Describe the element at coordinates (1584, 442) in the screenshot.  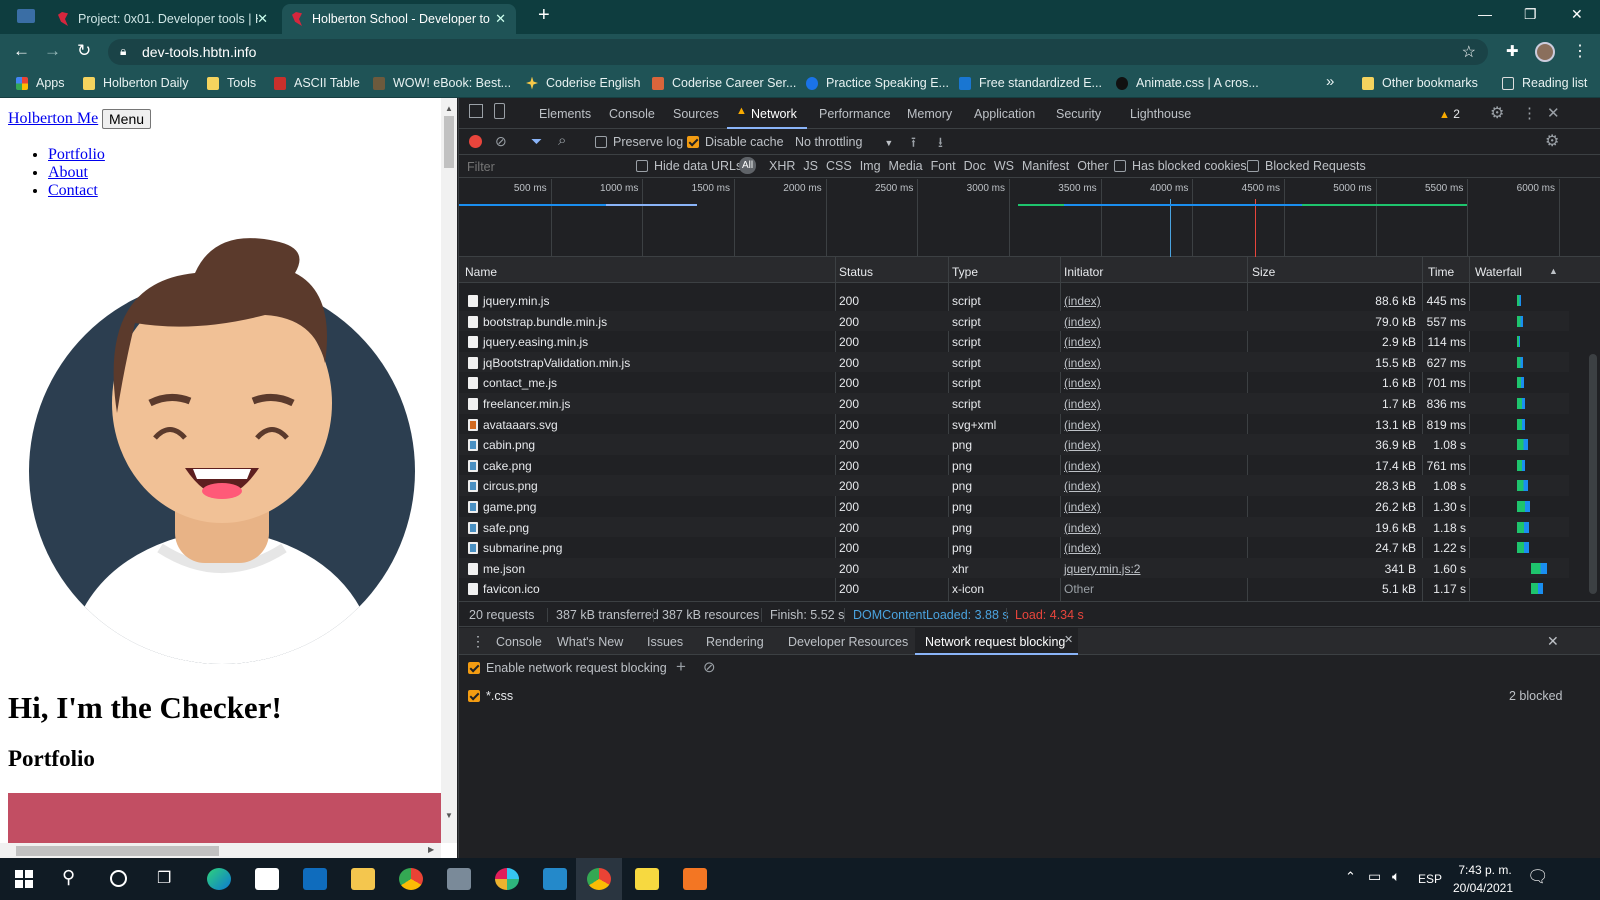
I see `request-list-scrollbar` at that location.